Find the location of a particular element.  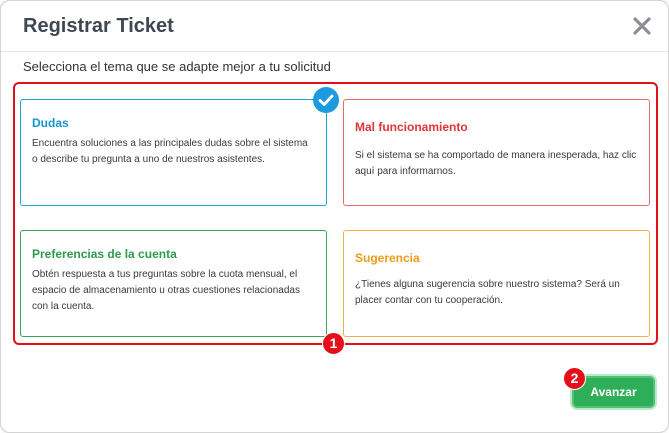

header-divider is located at coordinates (334, 51).